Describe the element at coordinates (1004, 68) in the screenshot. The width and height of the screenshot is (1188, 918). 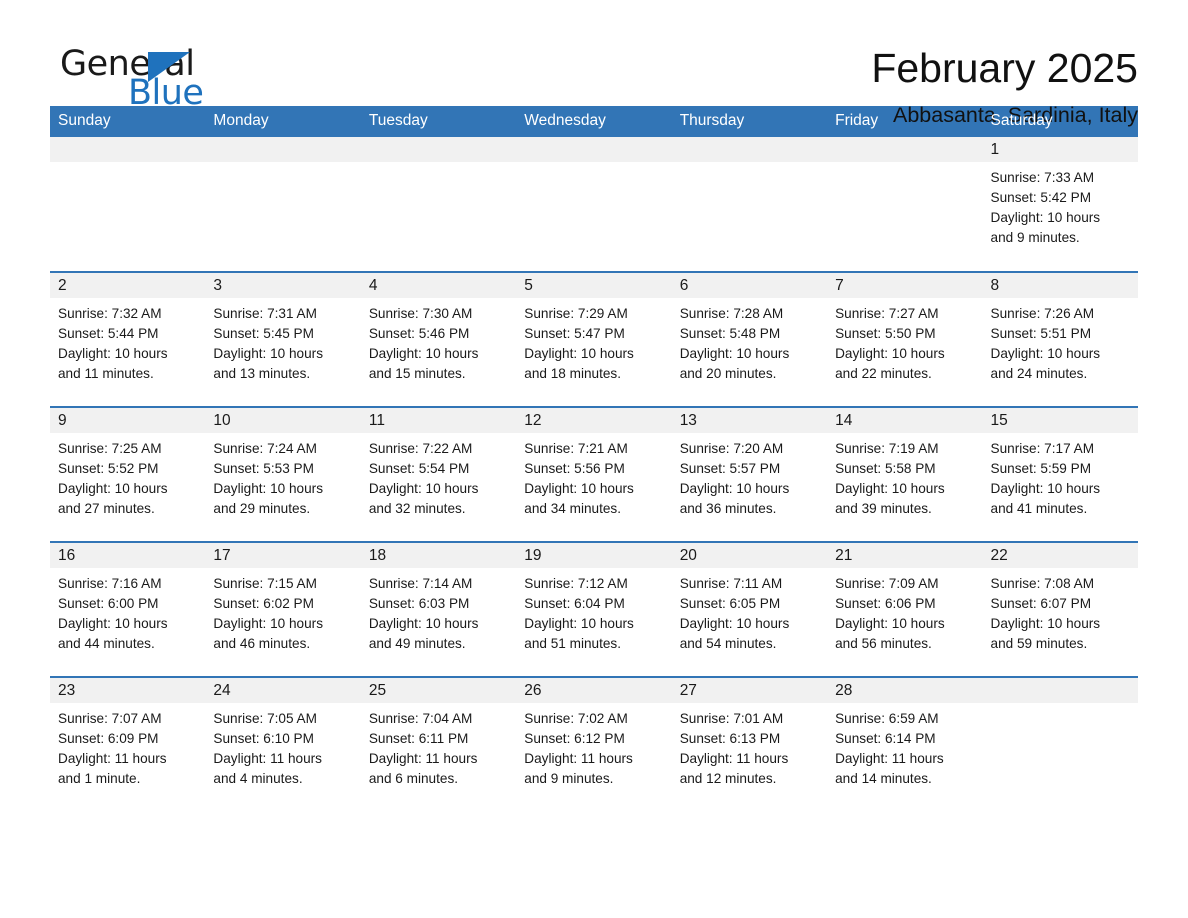
I see `page-title: February 2025` at that location.